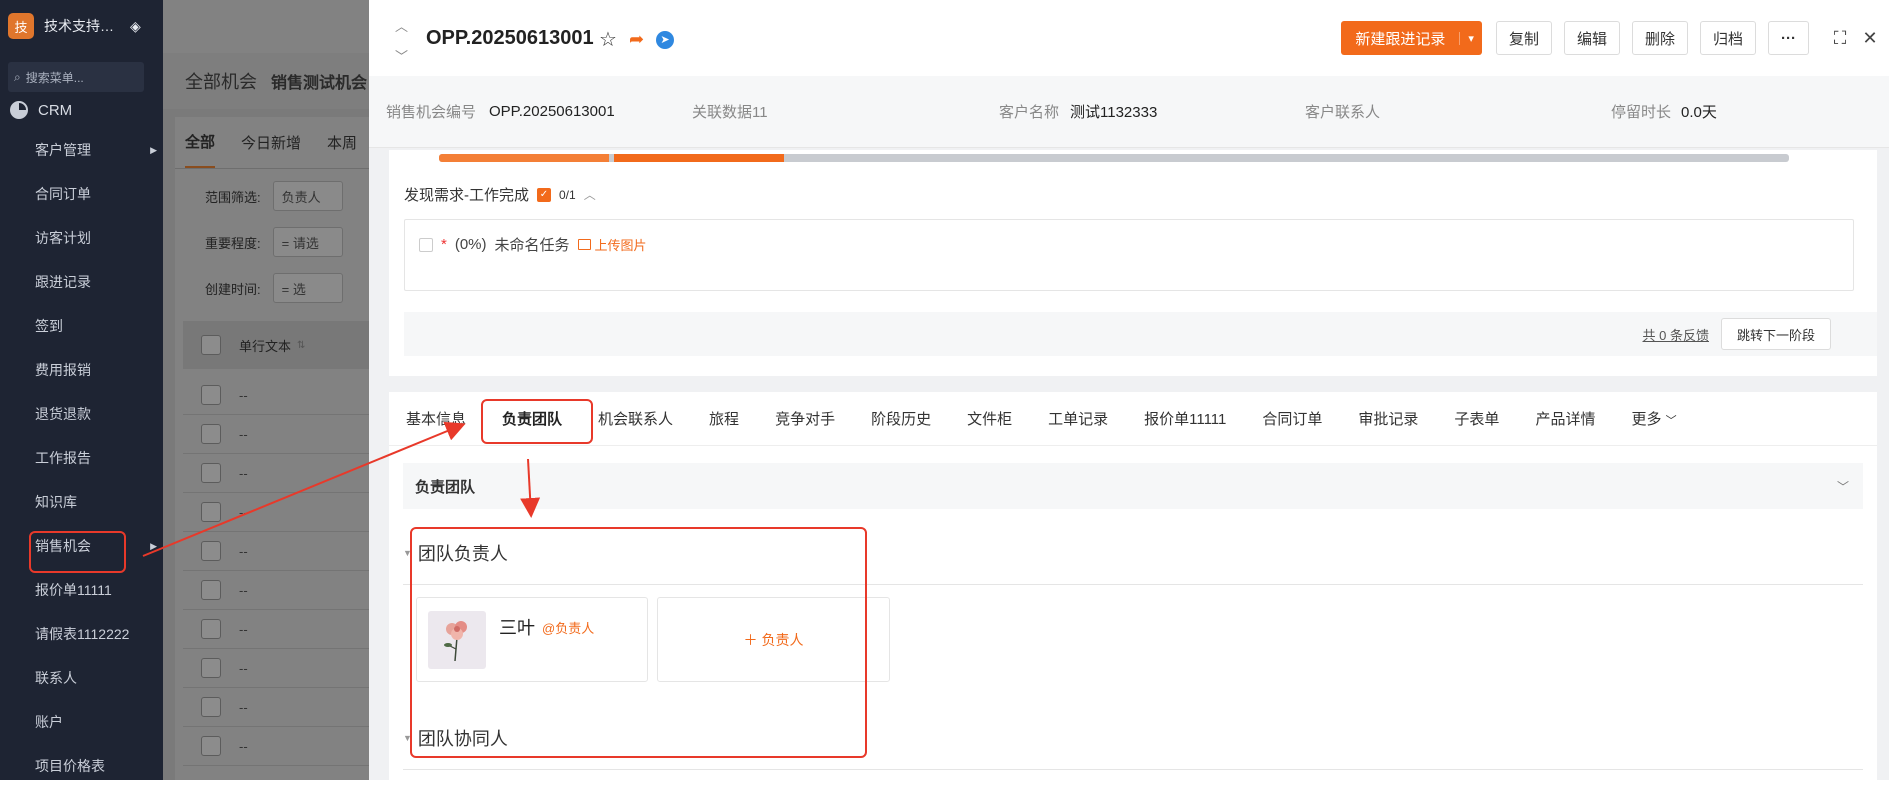 The height and width of the screenshot is (788, 1889). Describe the element at coordinates (426, 244) in the screenshot. I see `task-checkbox` at that location.